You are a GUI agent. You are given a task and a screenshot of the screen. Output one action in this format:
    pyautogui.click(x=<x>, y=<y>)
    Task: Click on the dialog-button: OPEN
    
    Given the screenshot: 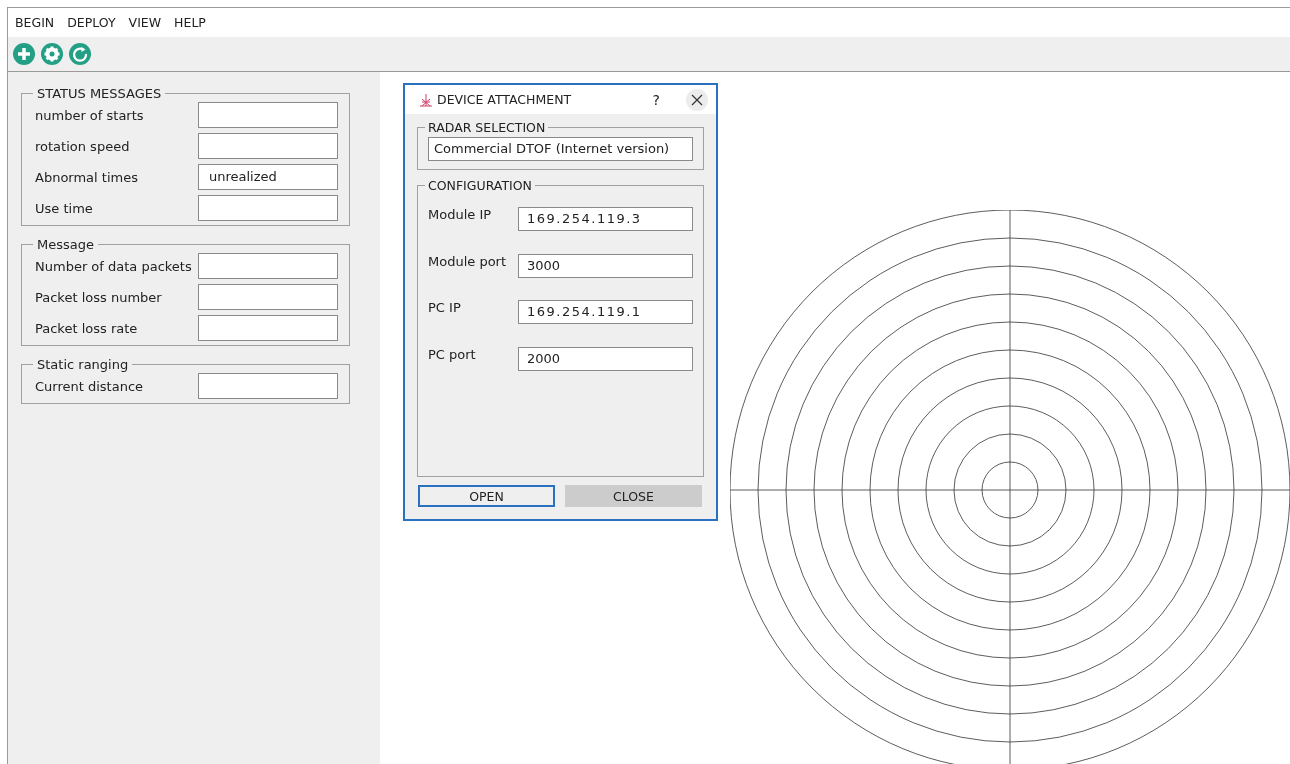 What is the action you would take?
    pyautogui.click(x=486, y=496)
    